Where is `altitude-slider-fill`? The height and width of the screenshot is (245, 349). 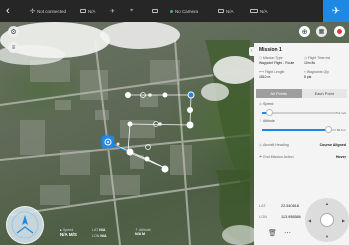
altitude-slider-fill is located at coordinates (295, 130).